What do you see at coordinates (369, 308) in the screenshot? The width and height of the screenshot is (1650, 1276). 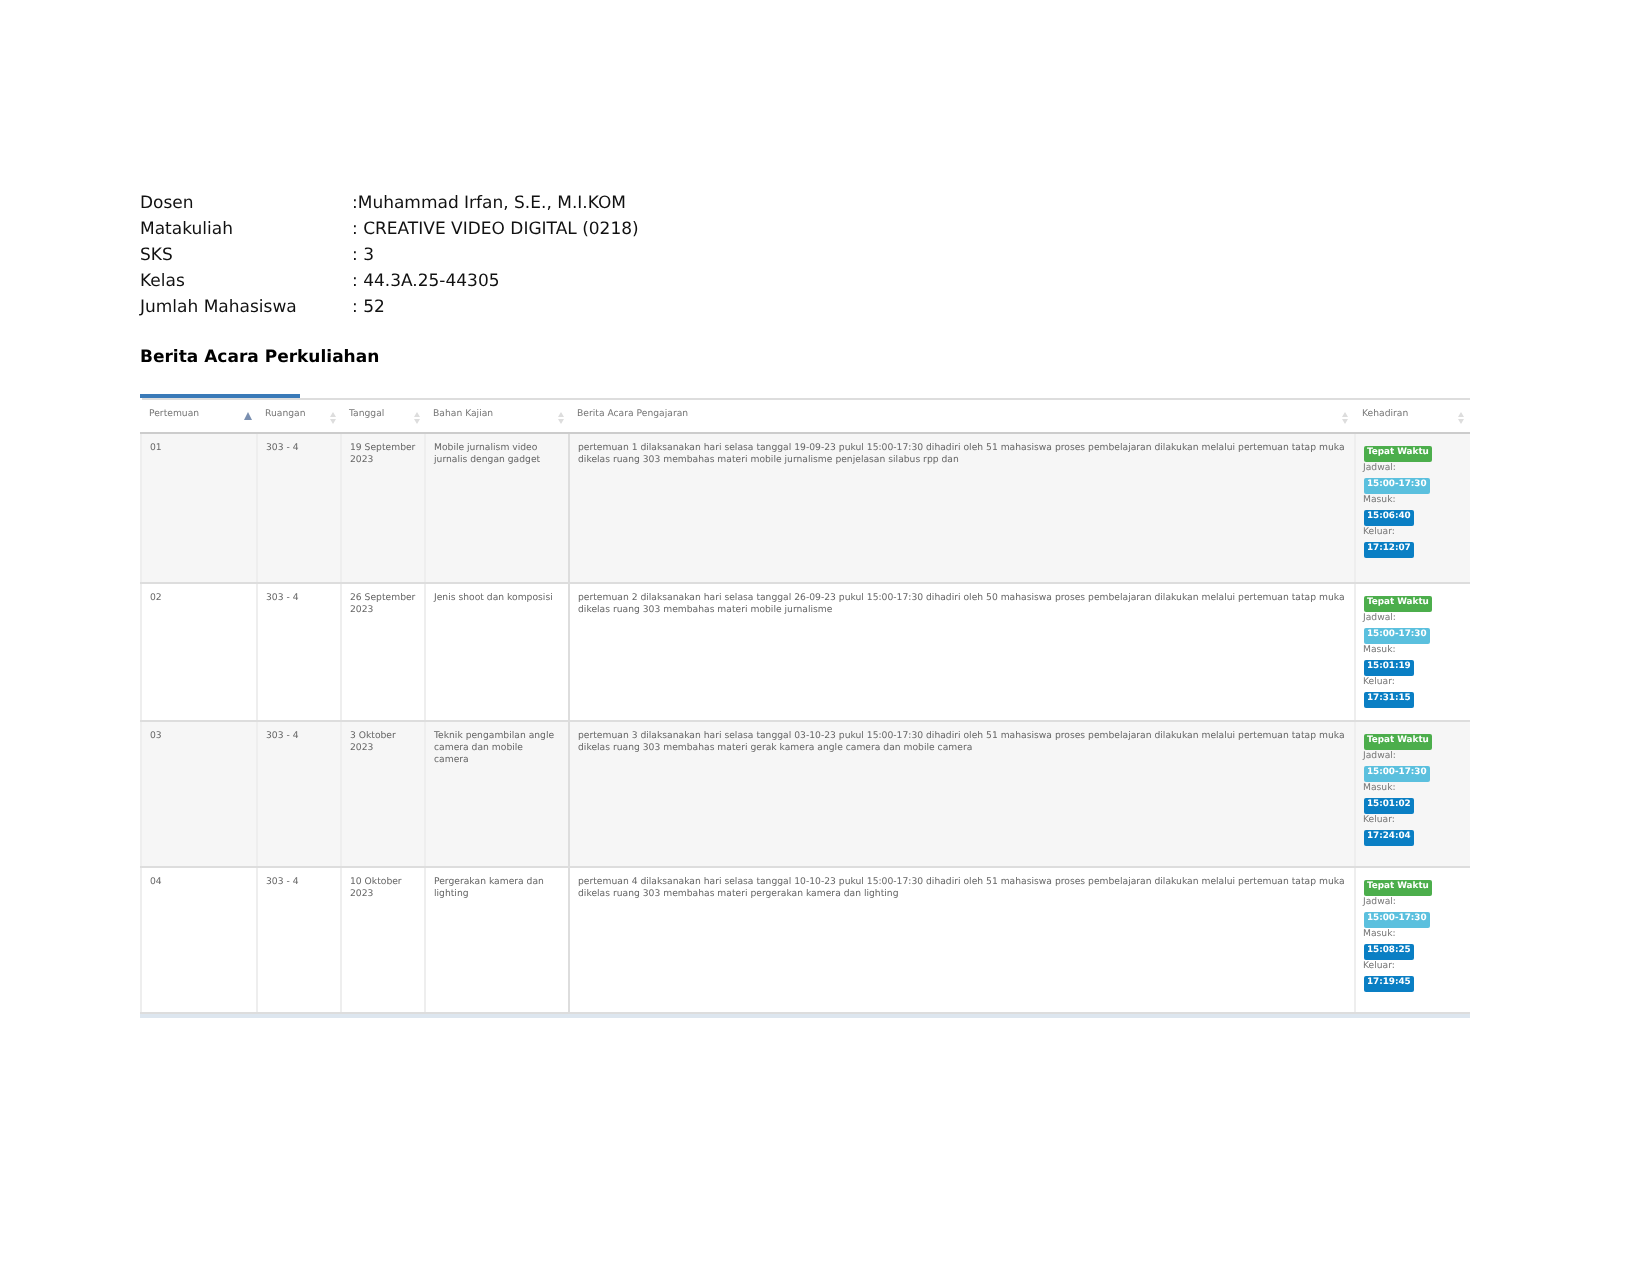 I see `info-value: : 52` at bounding box center [369, 308].